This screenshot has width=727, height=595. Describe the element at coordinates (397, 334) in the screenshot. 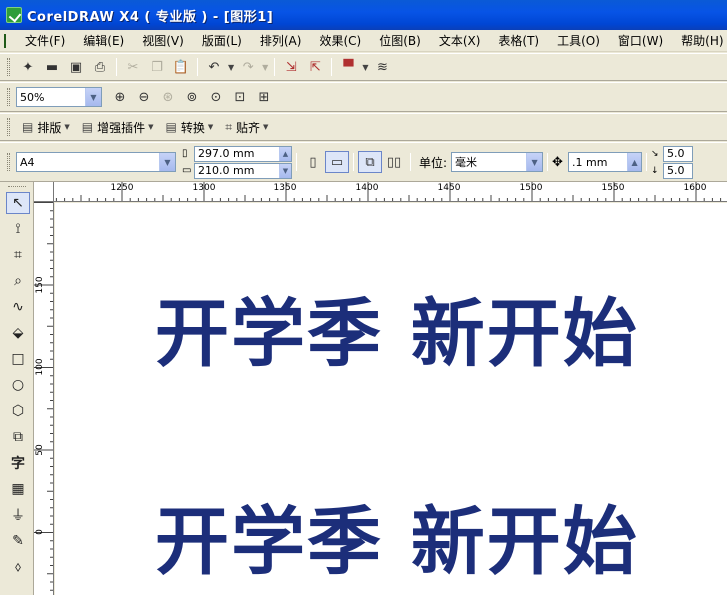

I see `artwork-text-top: 开学季 新开始` at that location.